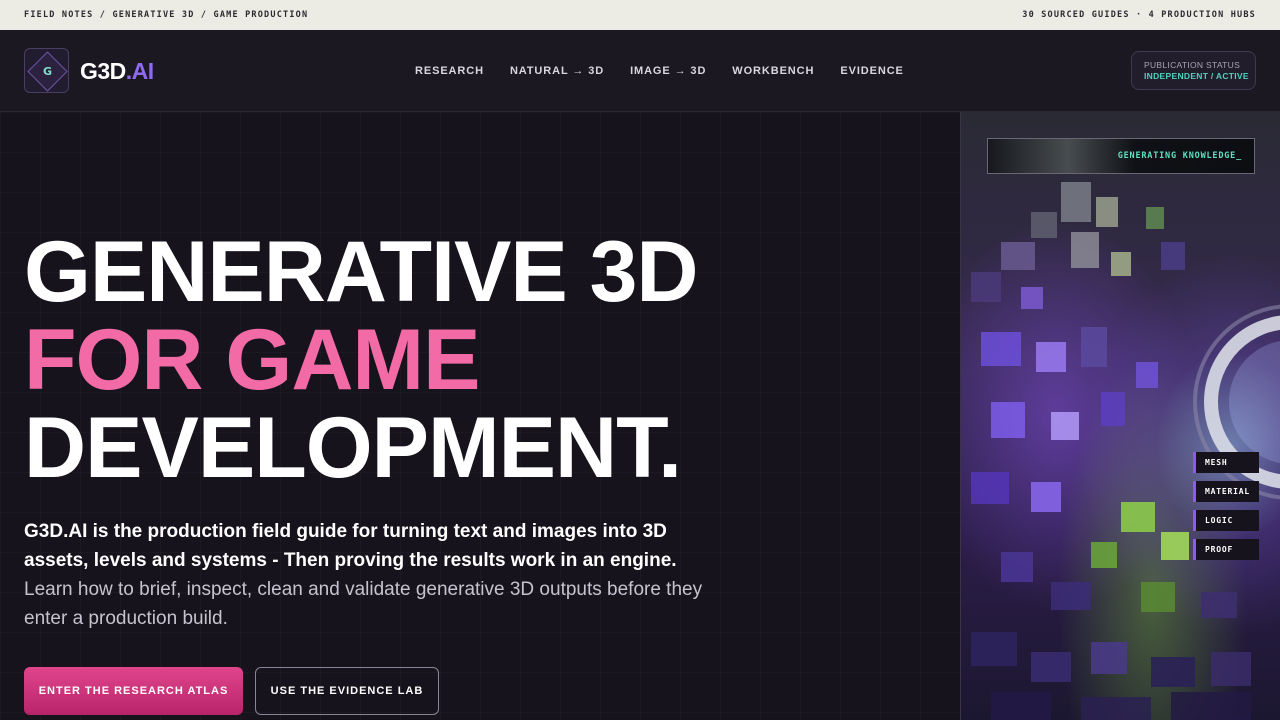 The width and height of the screenshot is (1280, 720). What do you see at coordinates (557, 71) in the screenshot?
I see `nav-natural-to-3d: NATURAL → 3D` at bounding box center [557, 71].